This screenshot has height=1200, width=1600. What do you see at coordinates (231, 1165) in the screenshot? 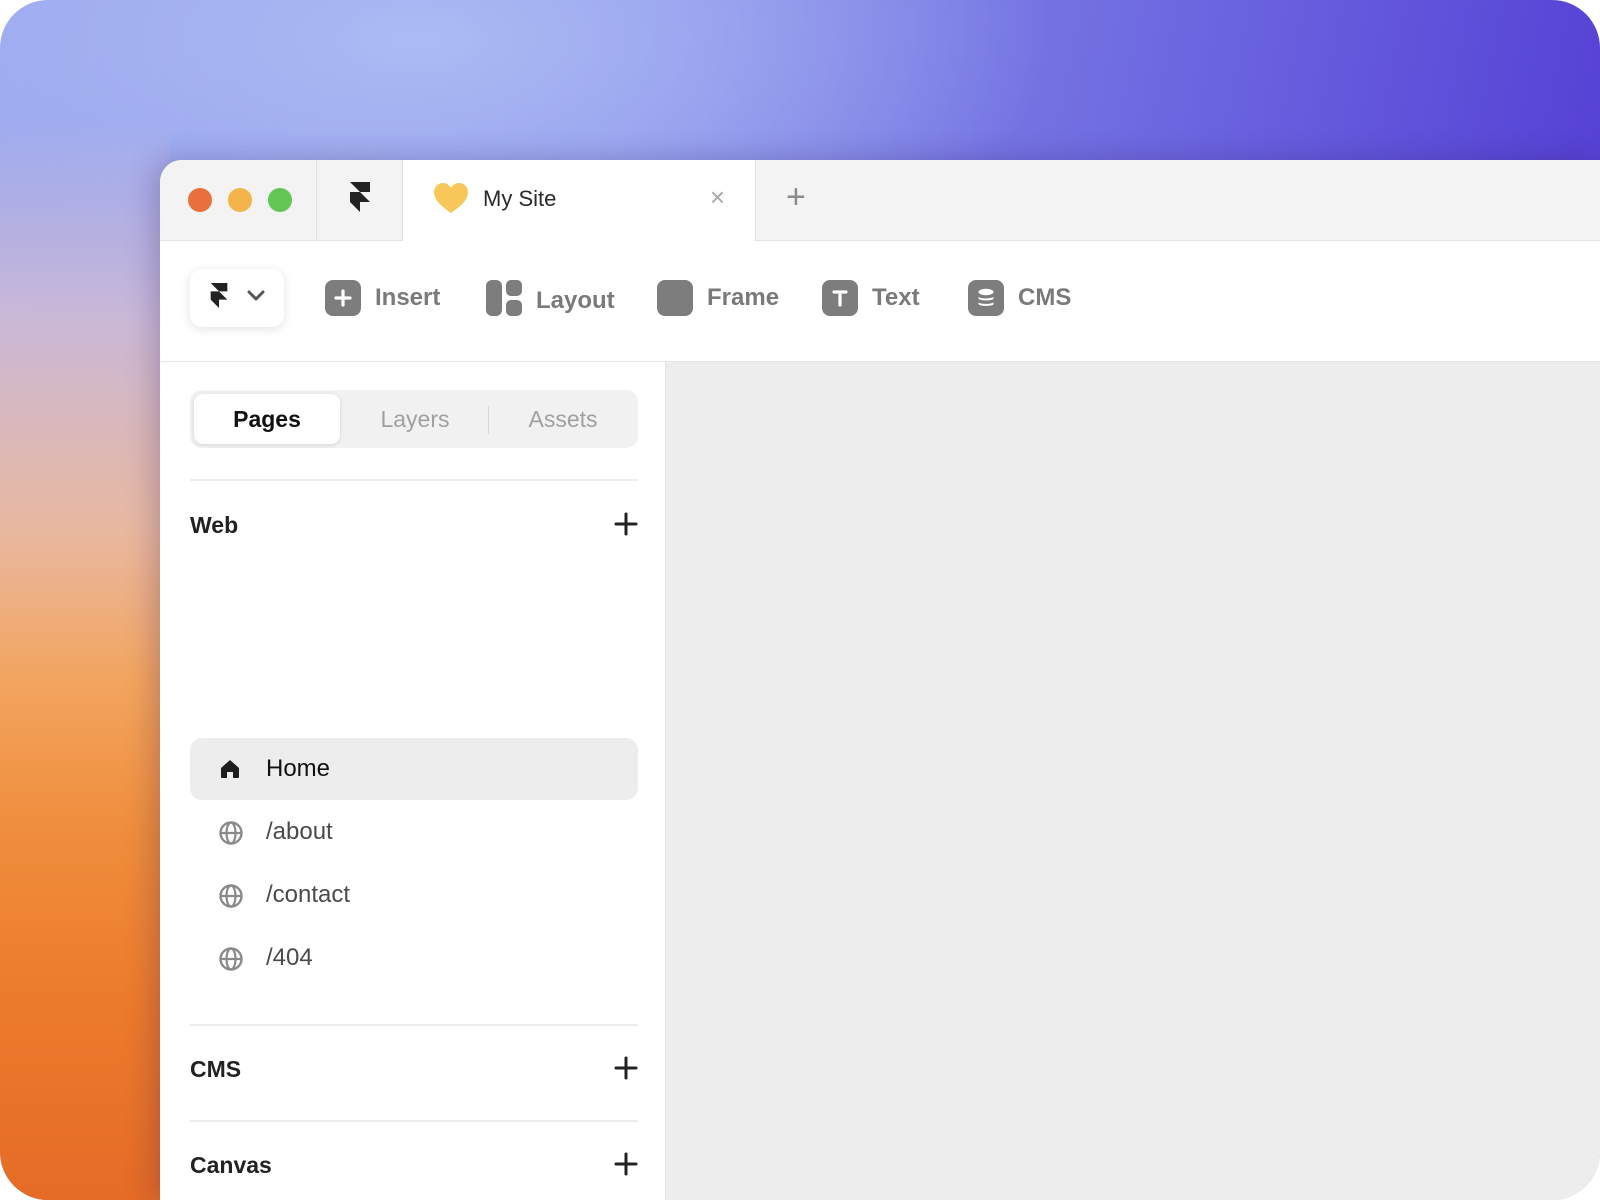
I see `section-title-canvas: Canvas` at bounding box center [231, 1165].